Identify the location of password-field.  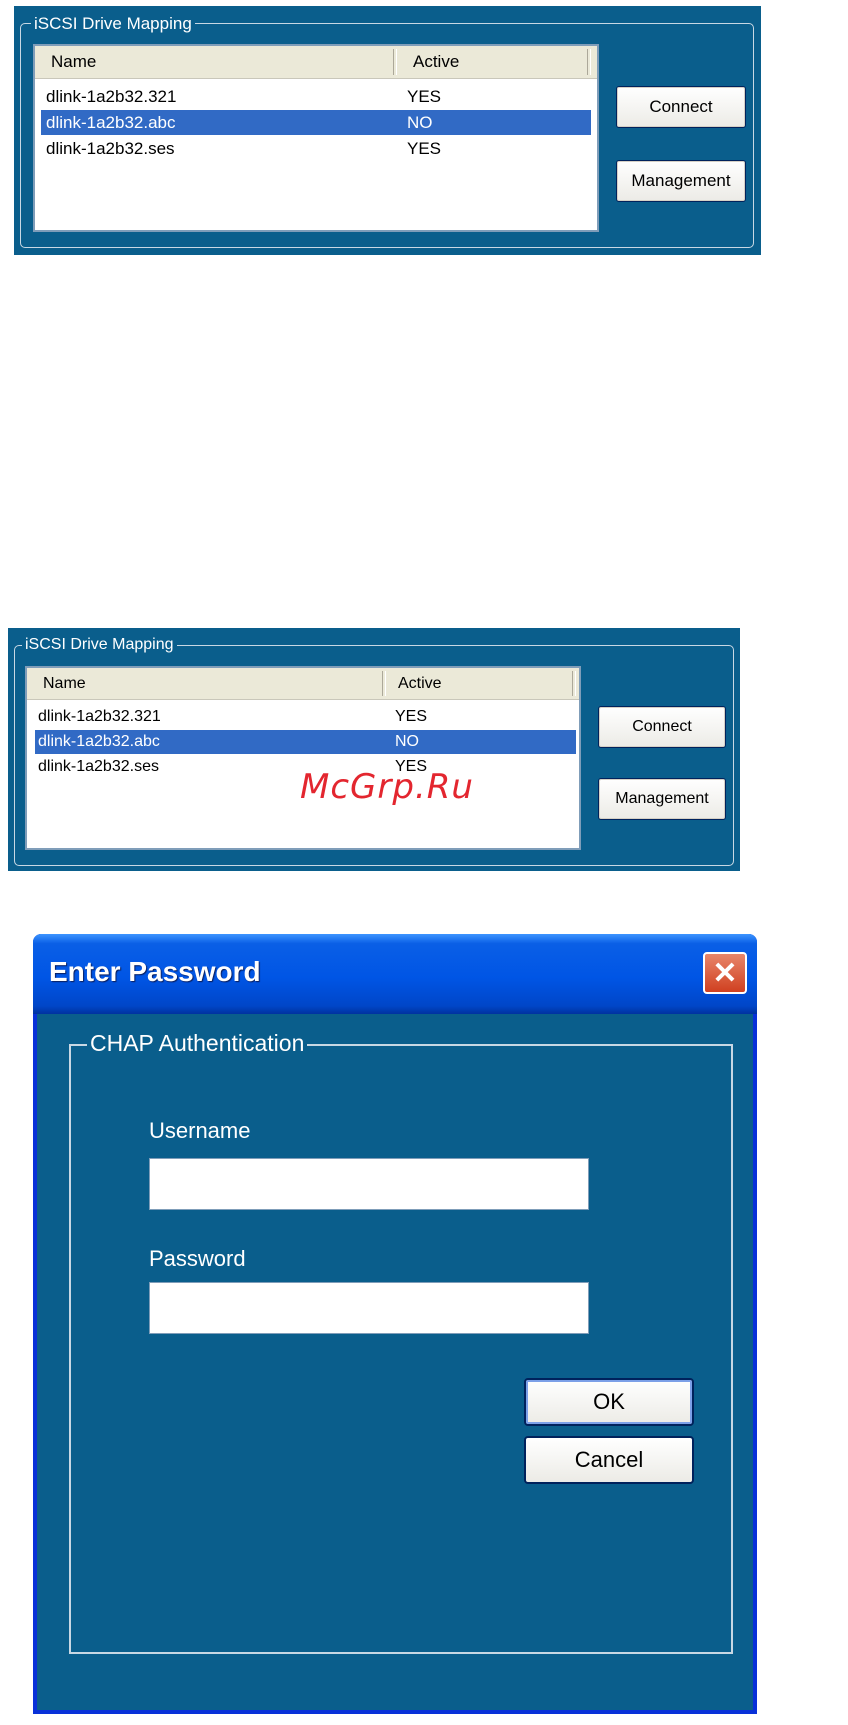
(369, 1308).